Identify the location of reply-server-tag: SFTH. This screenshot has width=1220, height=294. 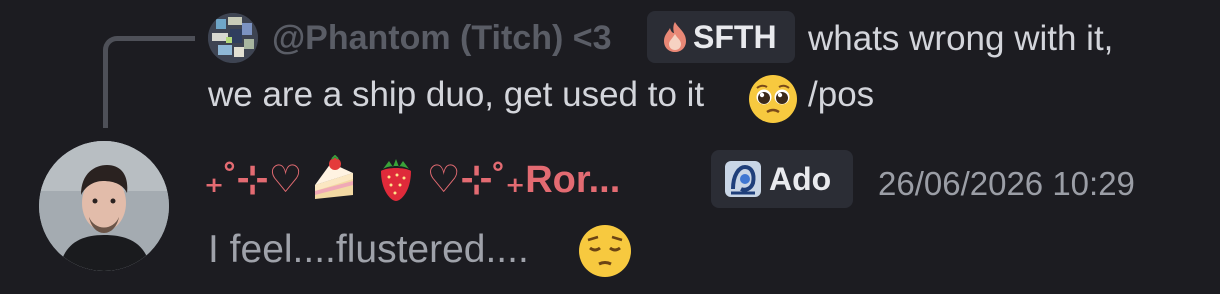
(721, 37).